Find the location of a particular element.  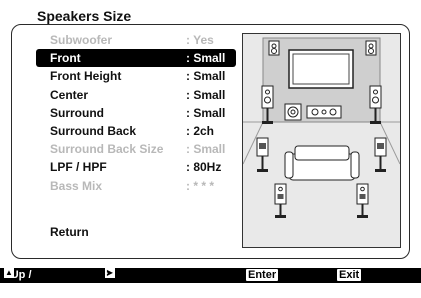

menu-item-label: Center is located at coordinates (69, 94).